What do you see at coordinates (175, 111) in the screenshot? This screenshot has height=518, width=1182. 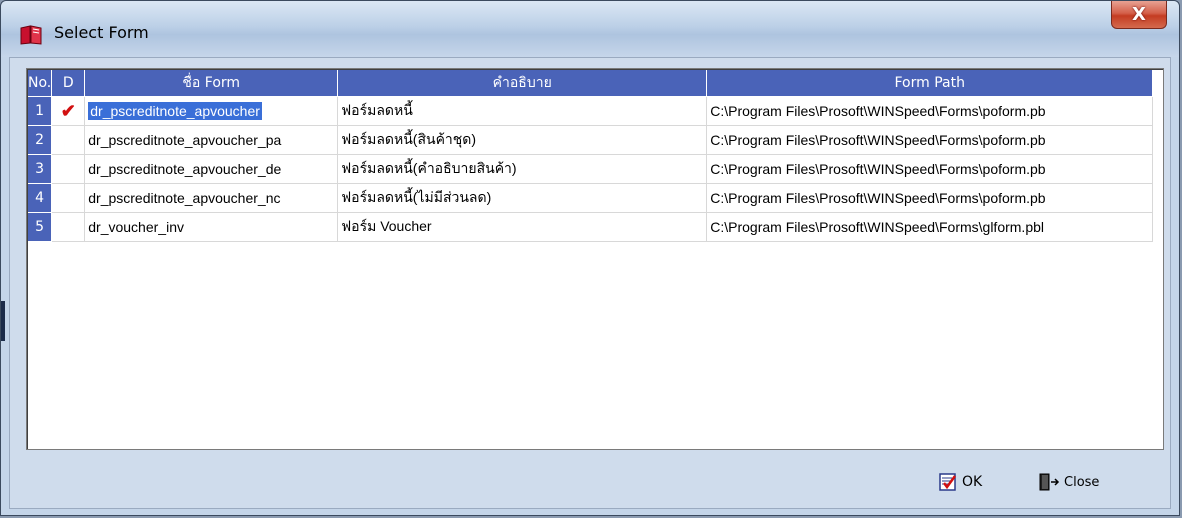 I see `selected-form-name: dr_pscreditnote_apvoucher` at bounding box center [175, 111].